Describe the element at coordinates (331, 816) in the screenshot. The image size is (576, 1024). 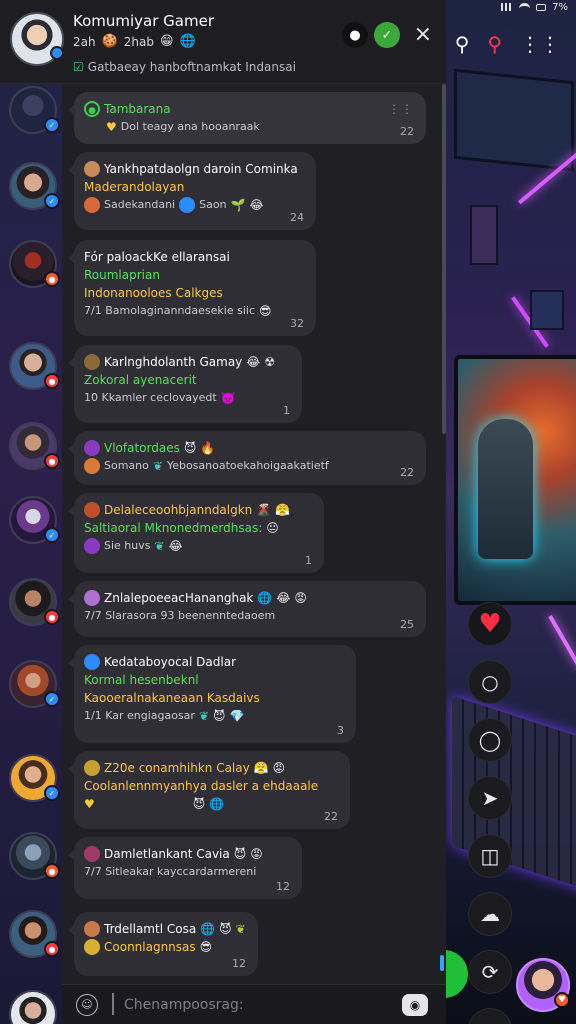
I see `message-time: 22` at that location.